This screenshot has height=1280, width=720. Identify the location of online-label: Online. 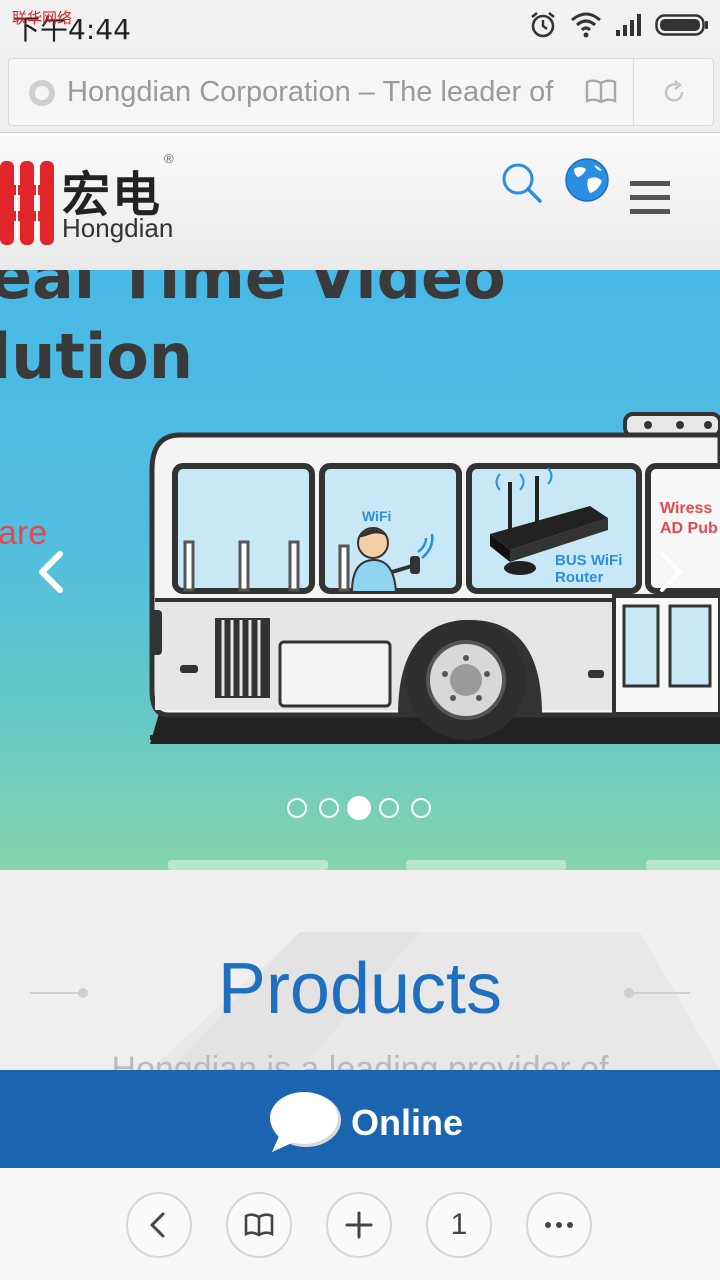
(407, 1123).